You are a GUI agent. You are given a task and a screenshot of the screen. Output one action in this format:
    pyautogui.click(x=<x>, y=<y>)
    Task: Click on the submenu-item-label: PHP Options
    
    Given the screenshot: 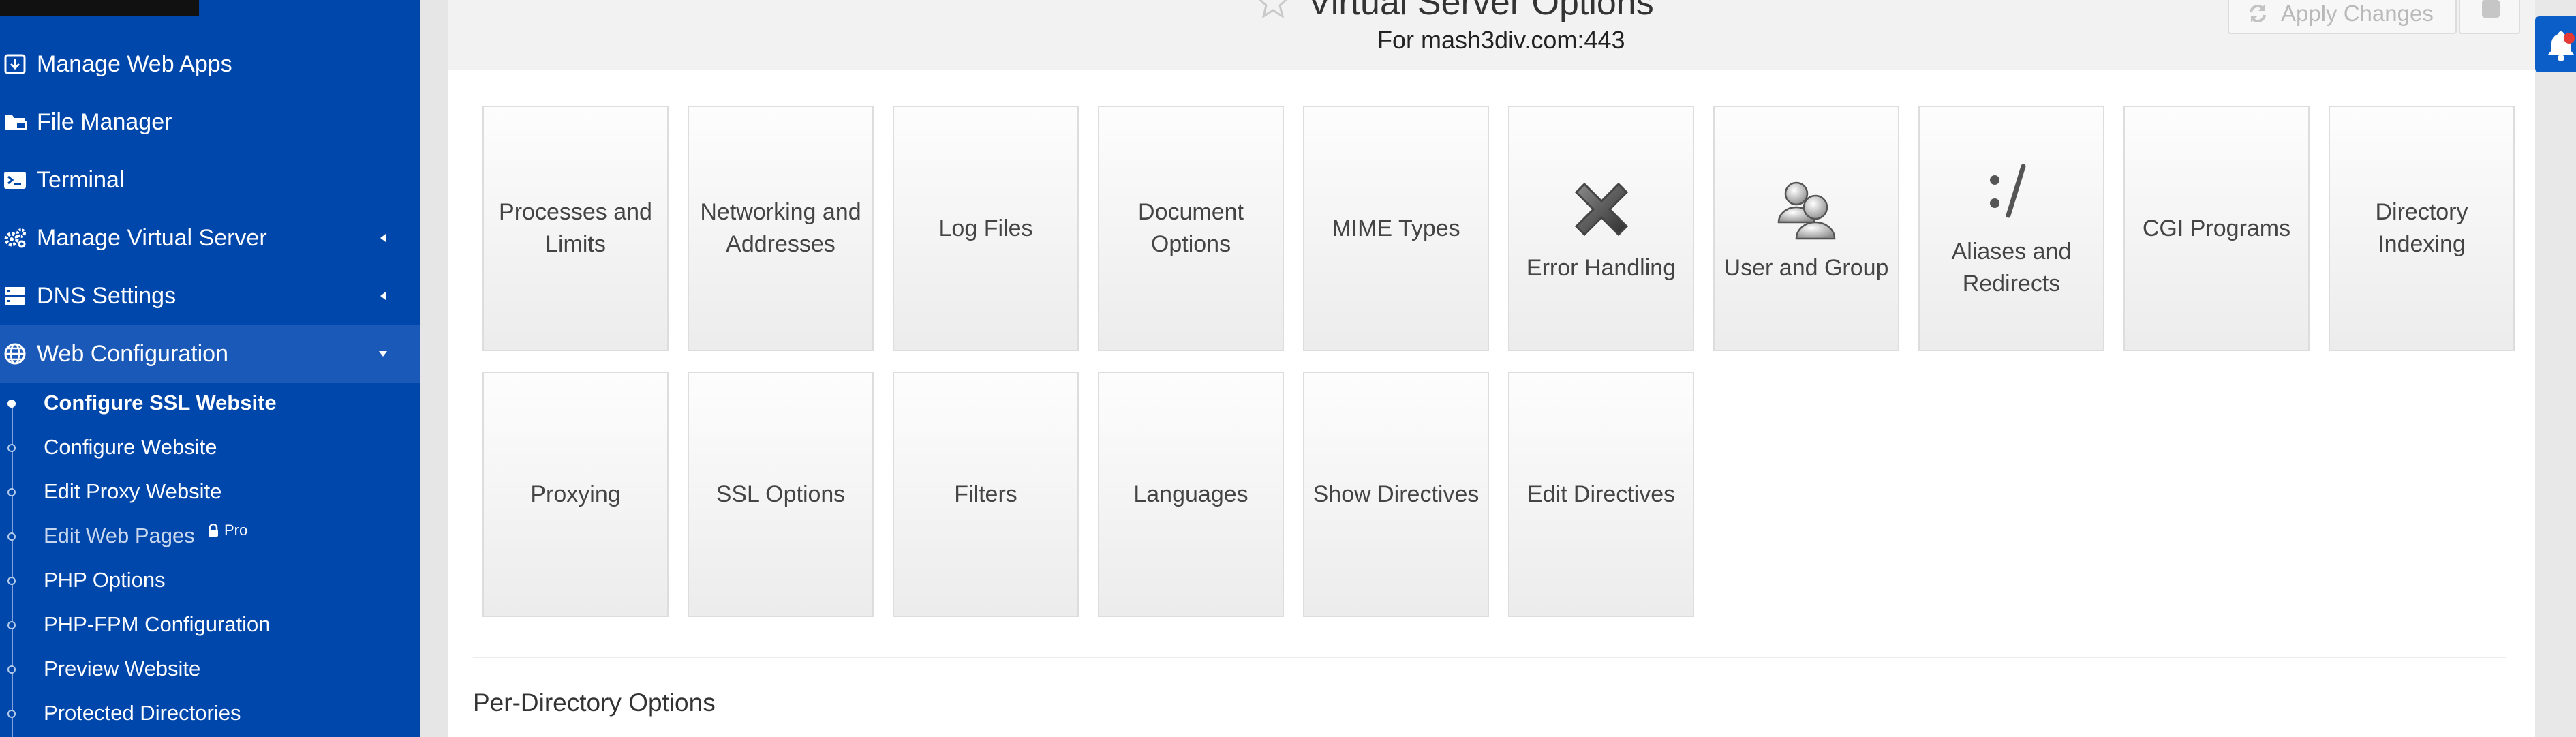 What is the action you would take?
    pyautogui.click(x=105, y=580)
    